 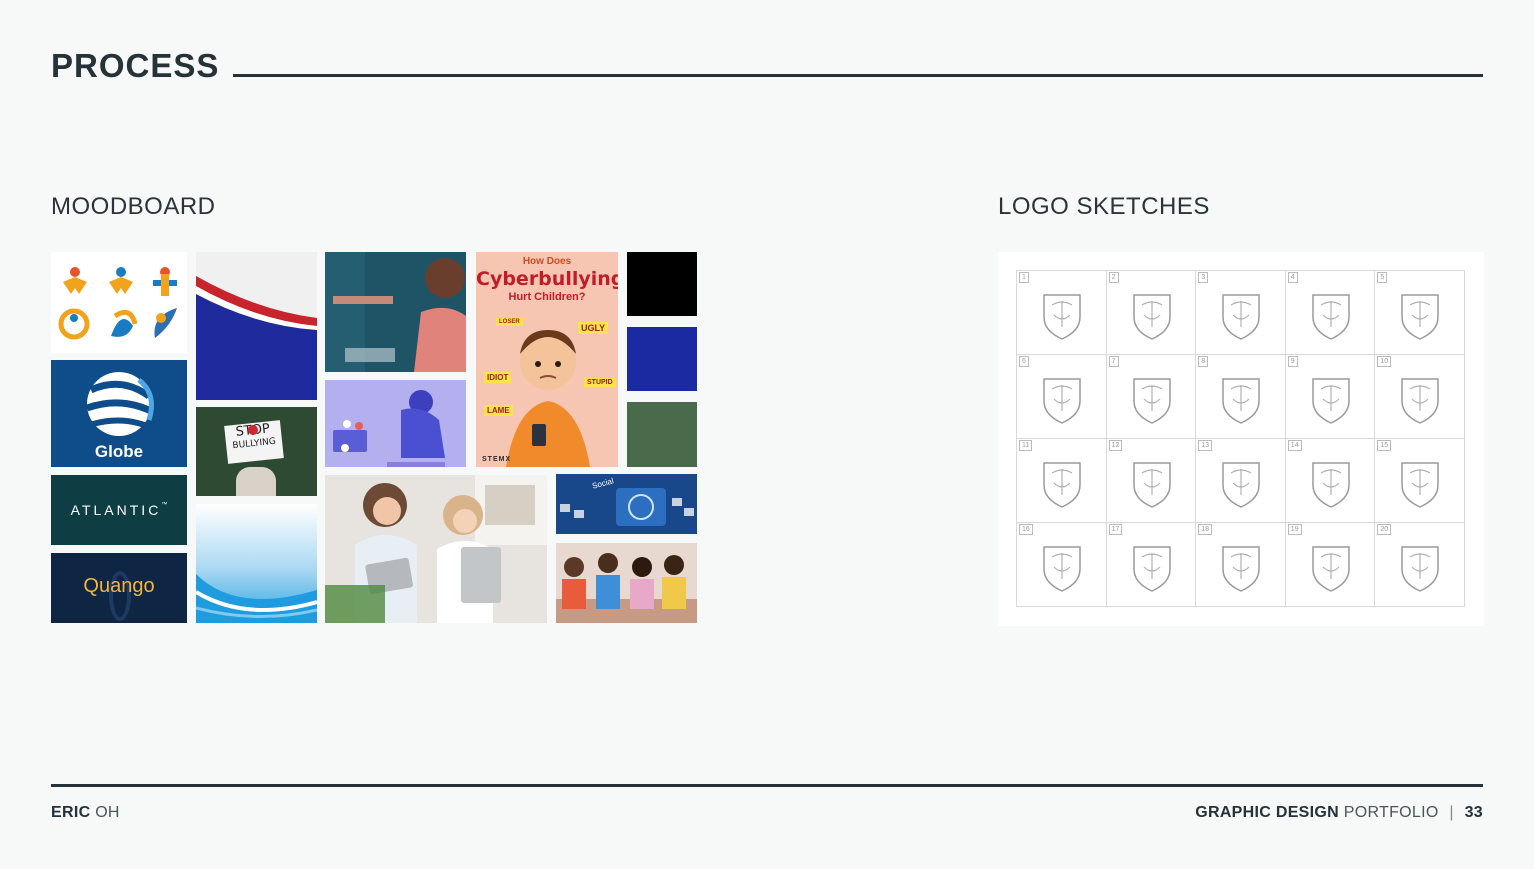 I want to click on sketch-cell: 20, so click(x=1419, y=564).